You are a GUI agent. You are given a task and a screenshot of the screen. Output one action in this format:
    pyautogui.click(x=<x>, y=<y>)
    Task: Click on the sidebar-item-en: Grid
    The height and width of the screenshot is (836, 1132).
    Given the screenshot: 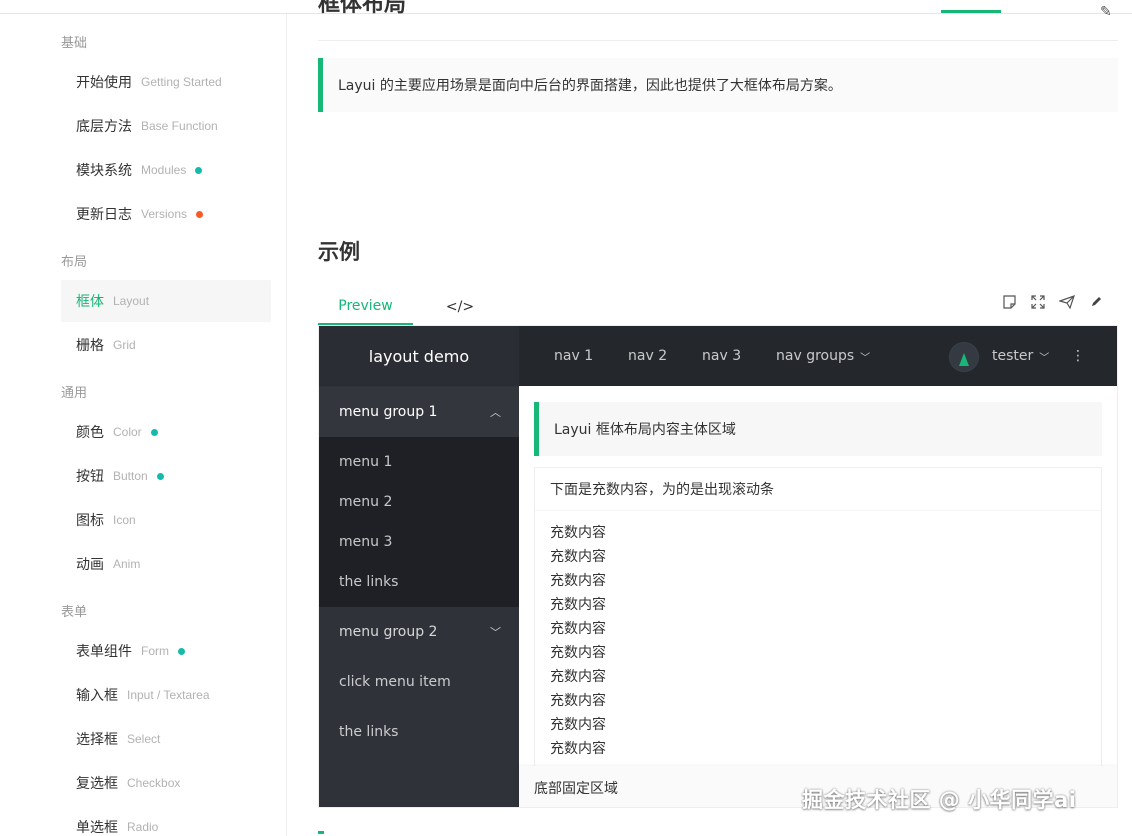 What is the action you would take?
    pyautogui.click(x=124, y=345)
    